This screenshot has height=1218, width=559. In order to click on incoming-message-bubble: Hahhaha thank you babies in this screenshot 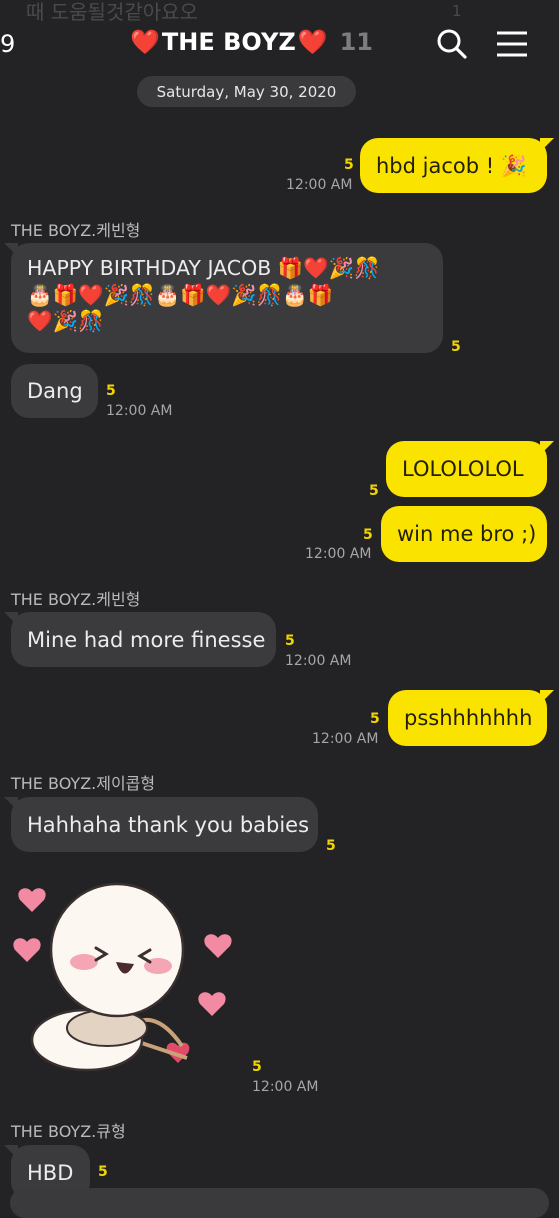, I will do `click(161, 824)`.